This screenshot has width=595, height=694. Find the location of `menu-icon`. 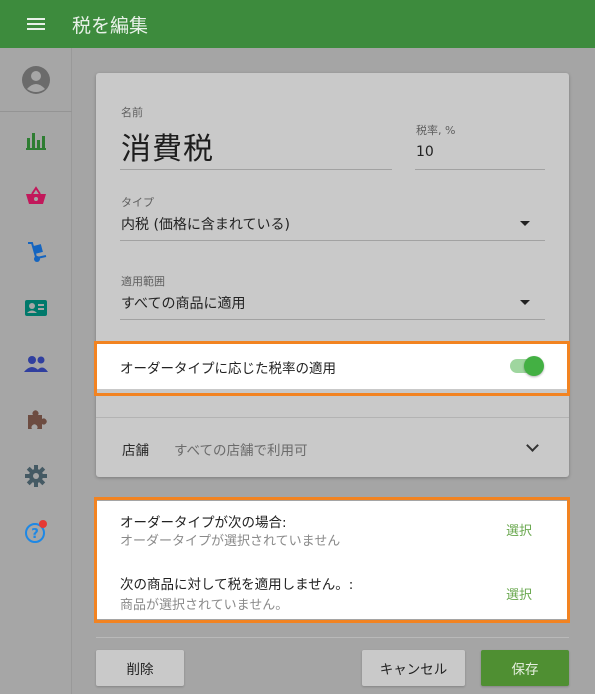

menu-icon is located at coordinates (36, 24).